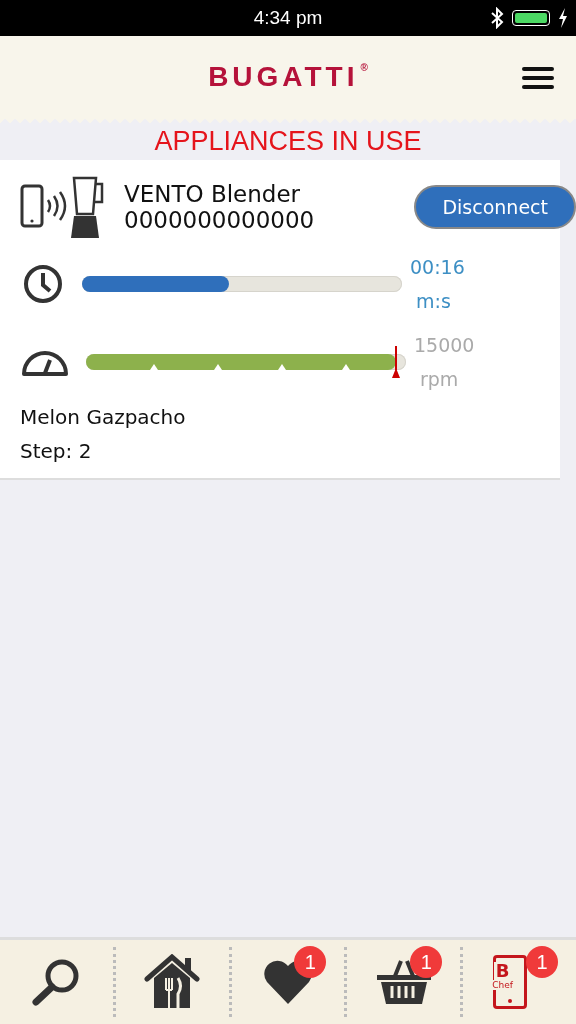 This screenshot has width=576, height=1024. I want to click on page-title: APPLIANCES IN USE, so click(288, 142).